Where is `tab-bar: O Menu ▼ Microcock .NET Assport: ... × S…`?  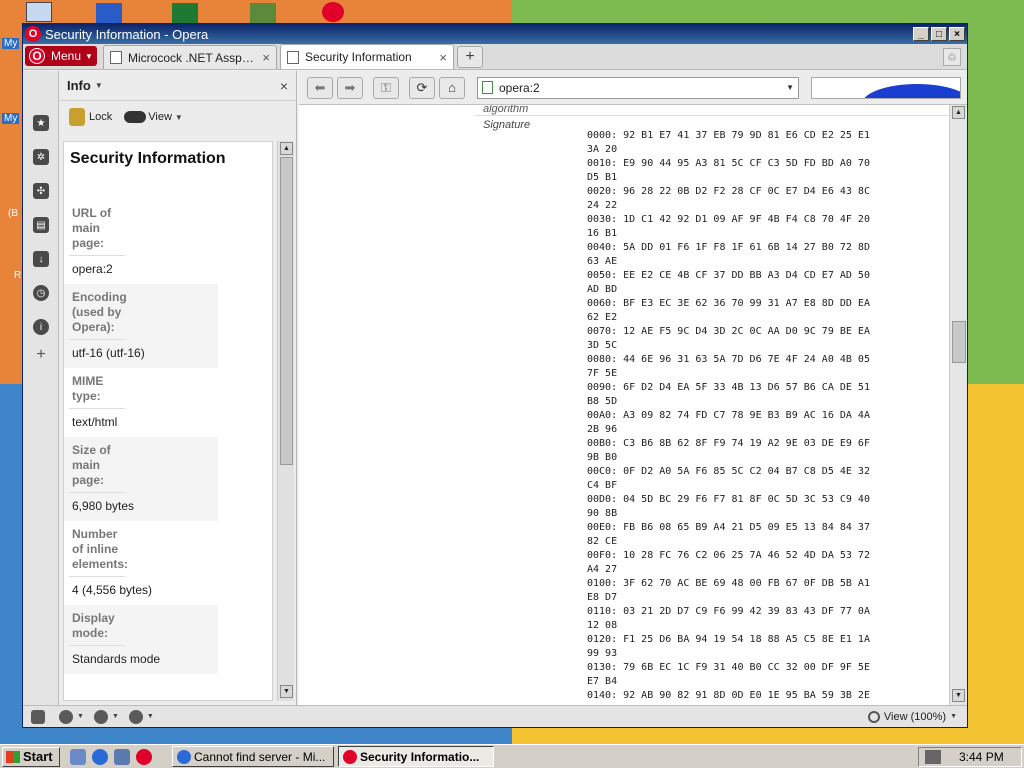 tab-bar: O Menu ▼ Microcock .NET Assport: ... × S… is located at coordinates (495, 57).